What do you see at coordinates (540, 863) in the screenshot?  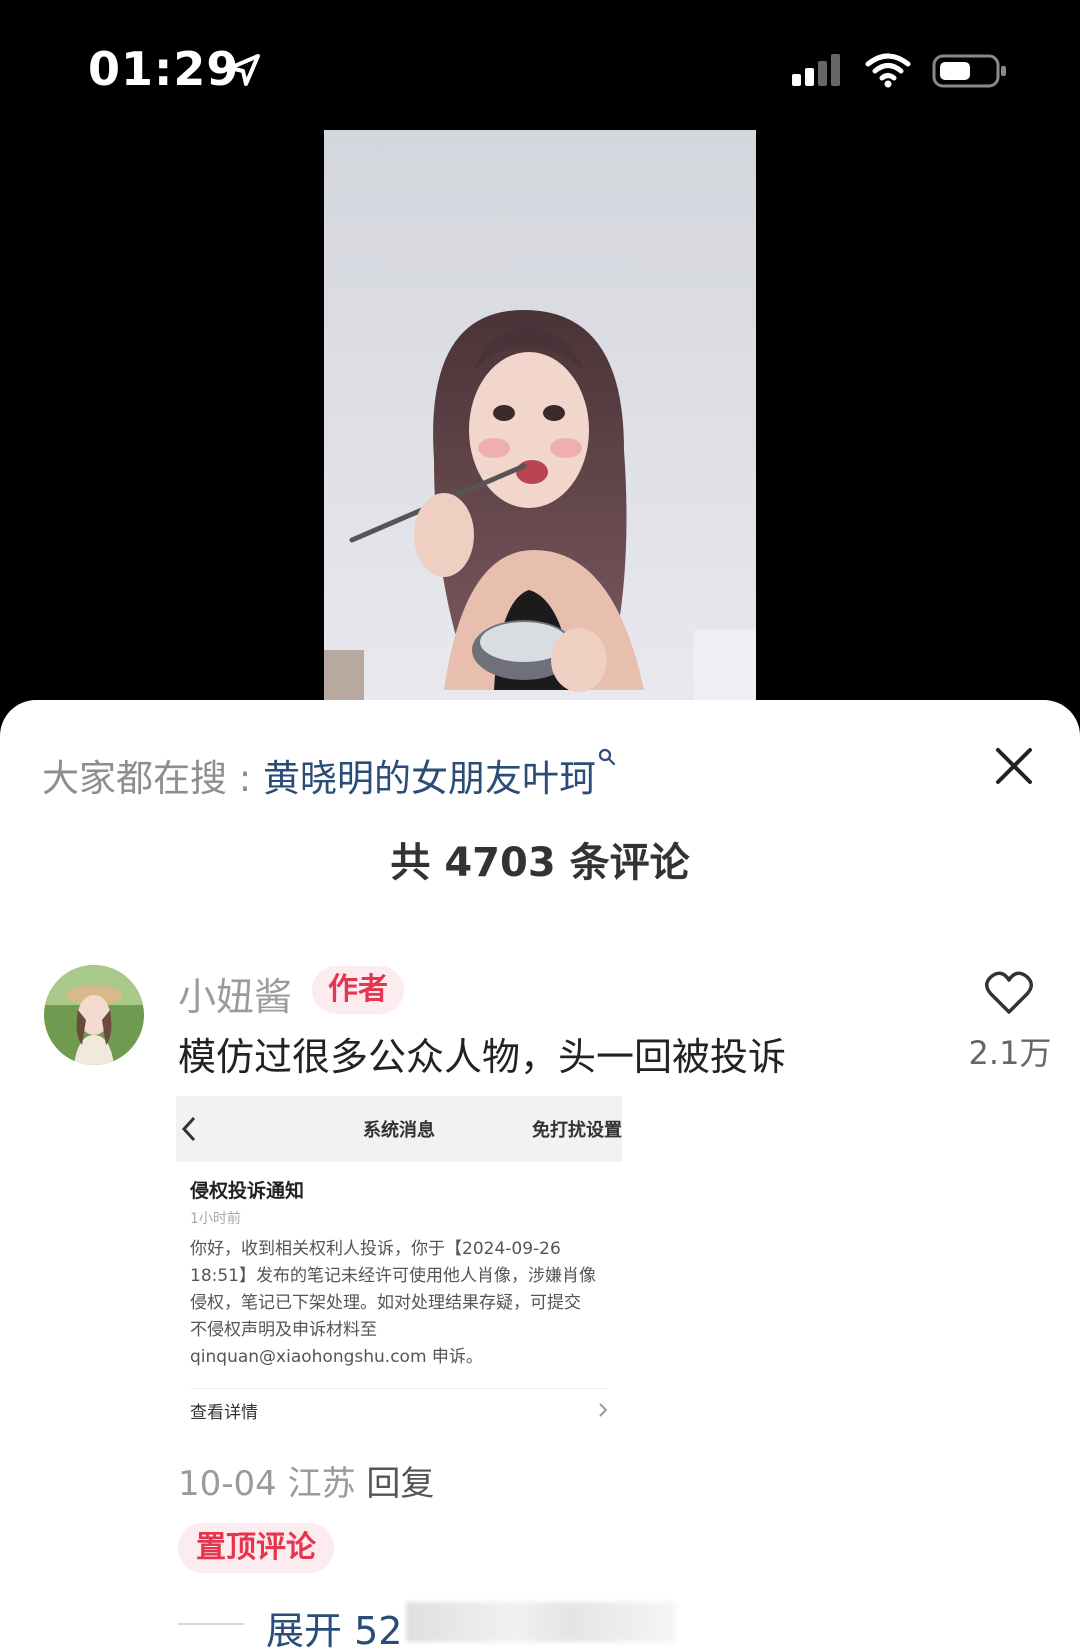 I see `comment-count-title: 共 4703 条评论` at bounding box center [540, 863].